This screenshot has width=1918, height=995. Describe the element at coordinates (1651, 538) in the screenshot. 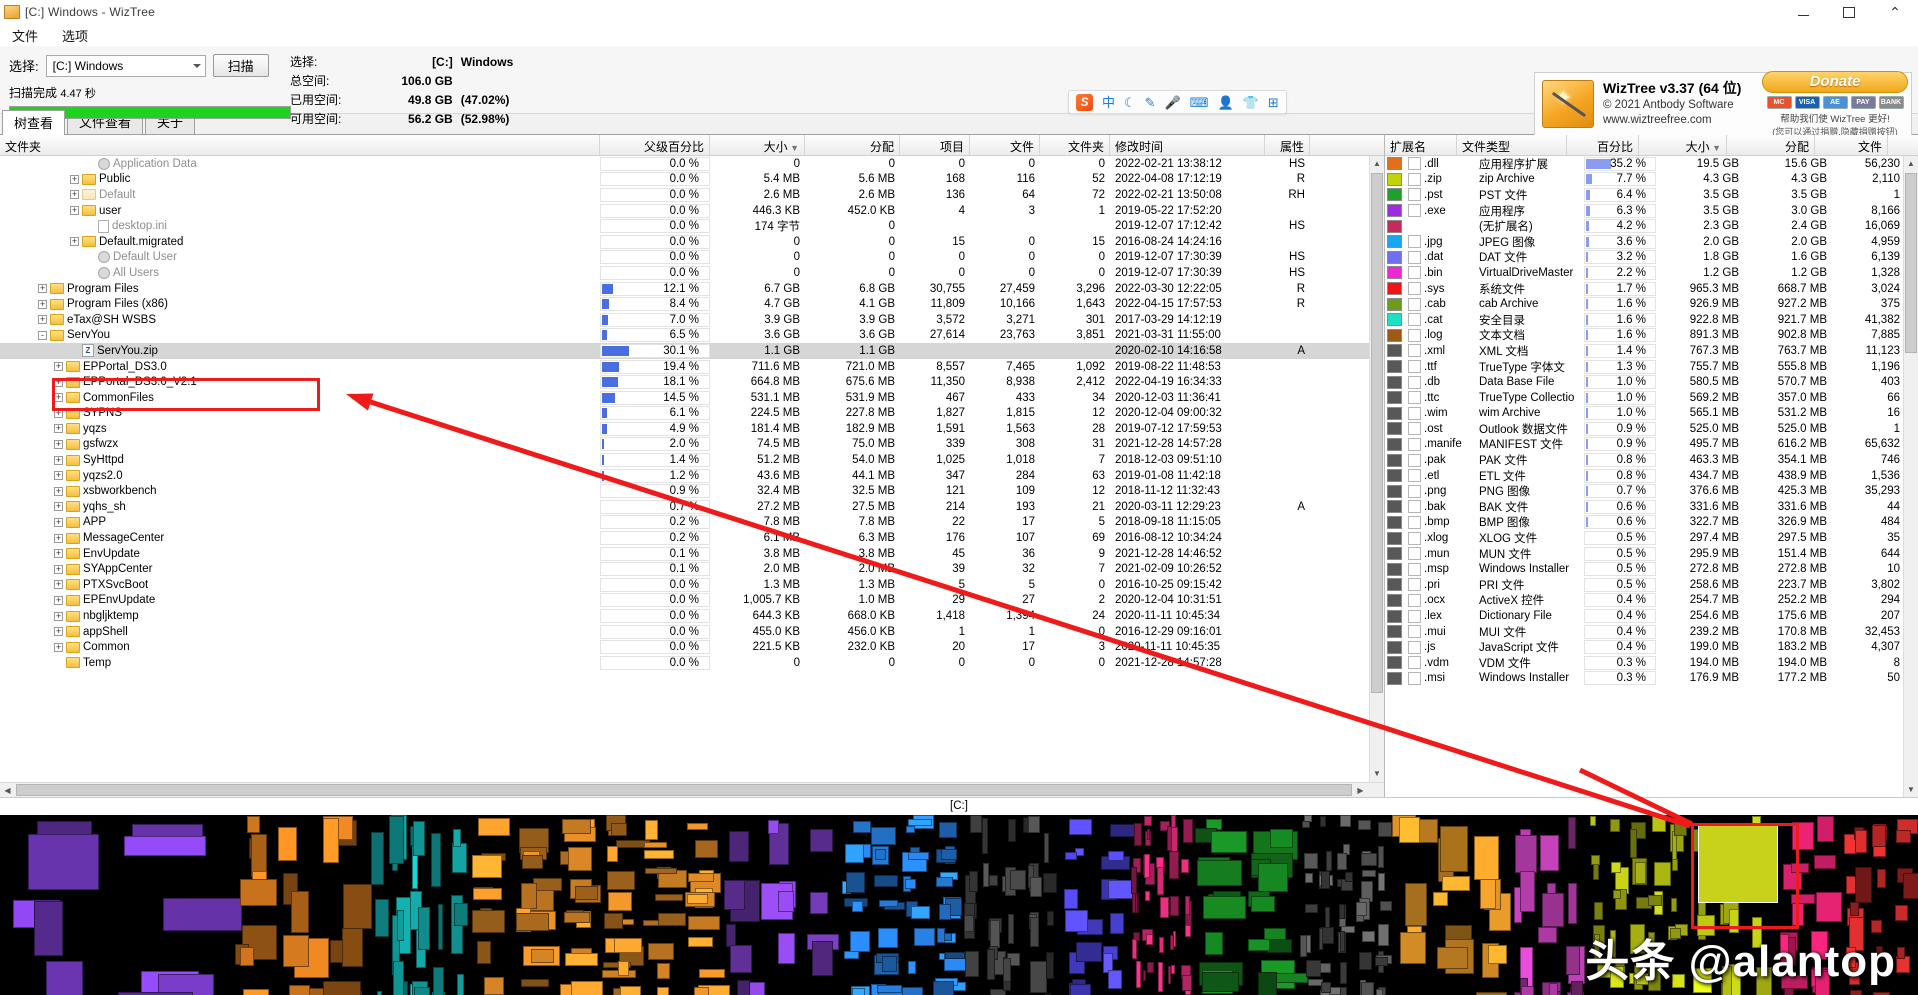

I see `table-row: .xlog XLOG 文件 0.5 % 297.4 MB 297.5 MB 35` at that location.